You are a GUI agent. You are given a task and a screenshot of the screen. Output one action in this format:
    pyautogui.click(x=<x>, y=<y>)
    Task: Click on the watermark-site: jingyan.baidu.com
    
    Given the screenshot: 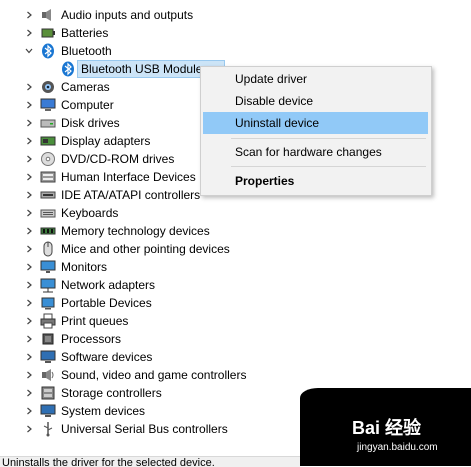 What is the action you would take?
    pyautogui.click(x=397, y=447)
    